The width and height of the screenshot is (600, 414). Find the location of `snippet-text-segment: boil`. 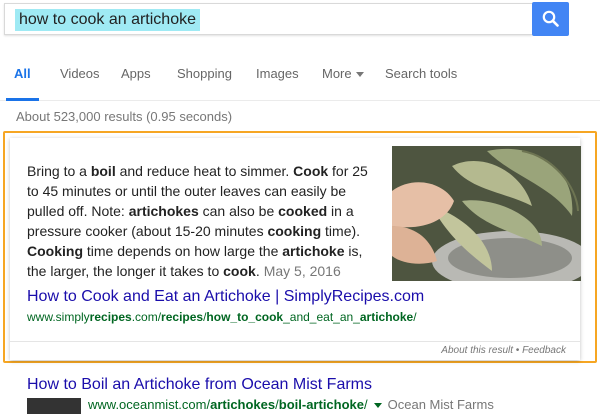

snippet-text-segment: boil is located at coordinates (103, 171).